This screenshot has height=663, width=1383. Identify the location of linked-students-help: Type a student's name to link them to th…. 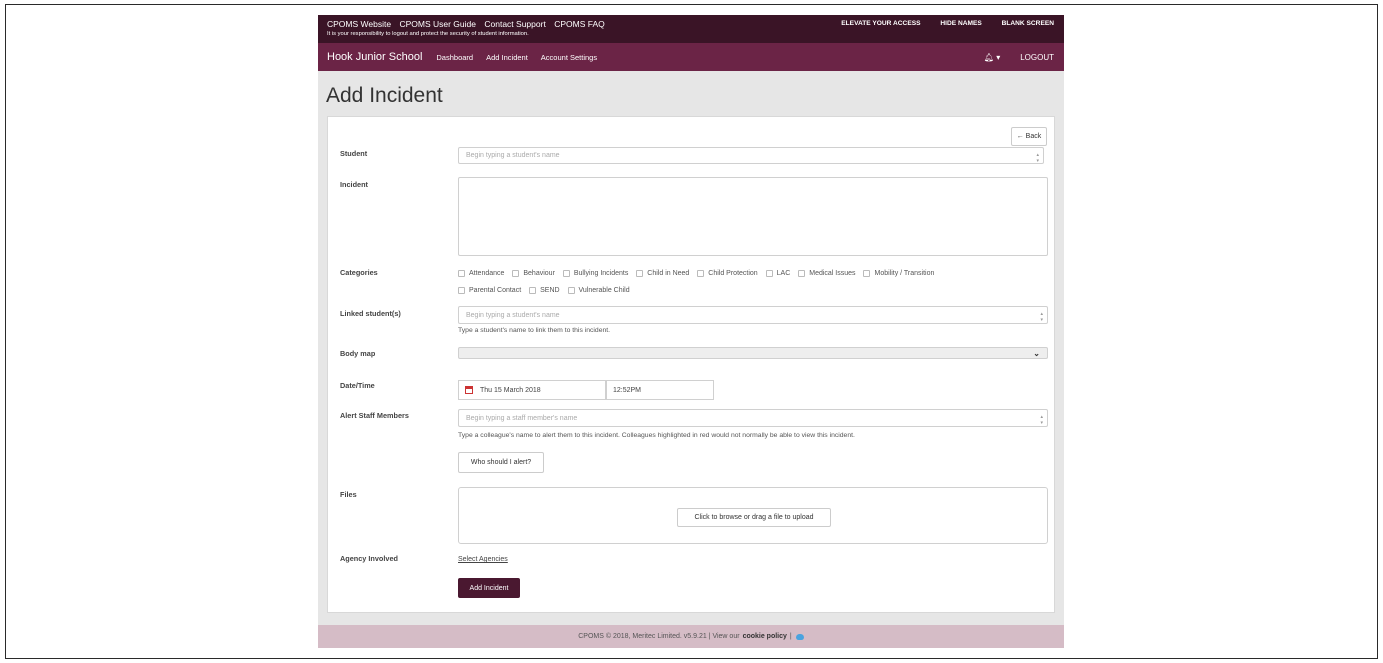
(534, 330).